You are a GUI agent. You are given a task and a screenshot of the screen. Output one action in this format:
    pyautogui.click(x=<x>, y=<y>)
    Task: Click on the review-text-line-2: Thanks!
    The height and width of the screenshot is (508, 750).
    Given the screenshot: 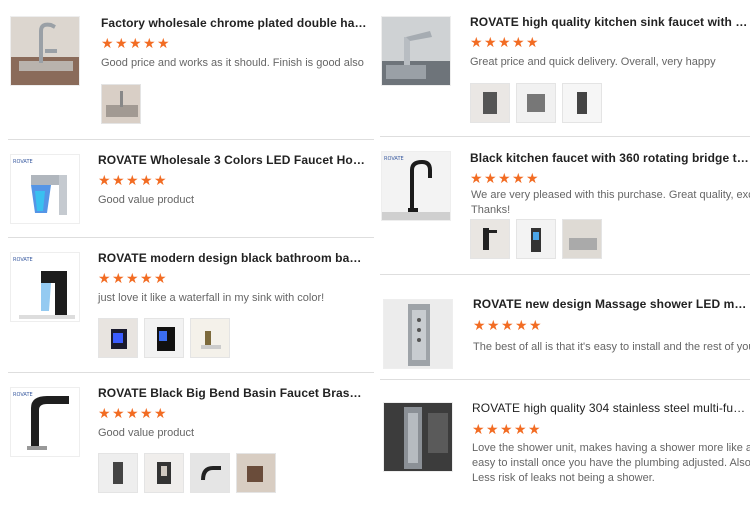 What is the action you would take?
    pyautogui.click(x=491, y=210)
    